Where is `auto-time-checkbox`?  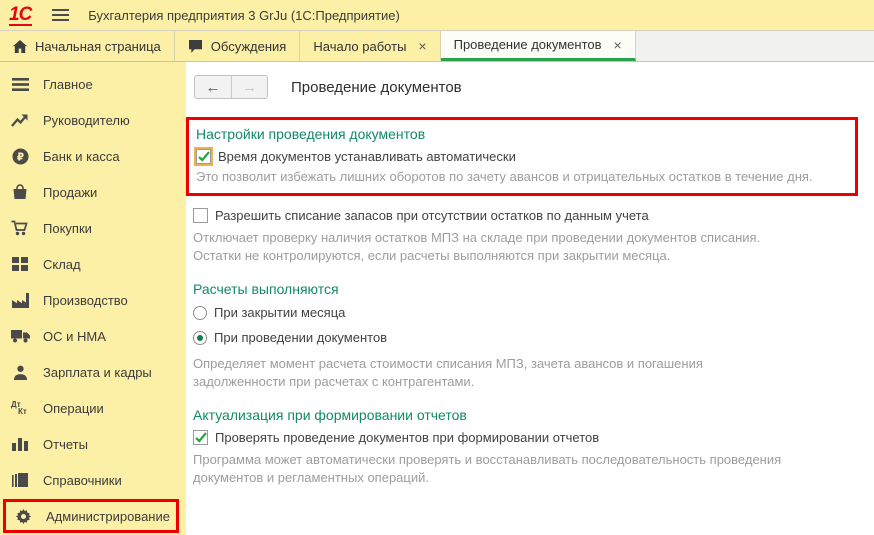 auto-time-checkbox is located at coordinates (203, 156).